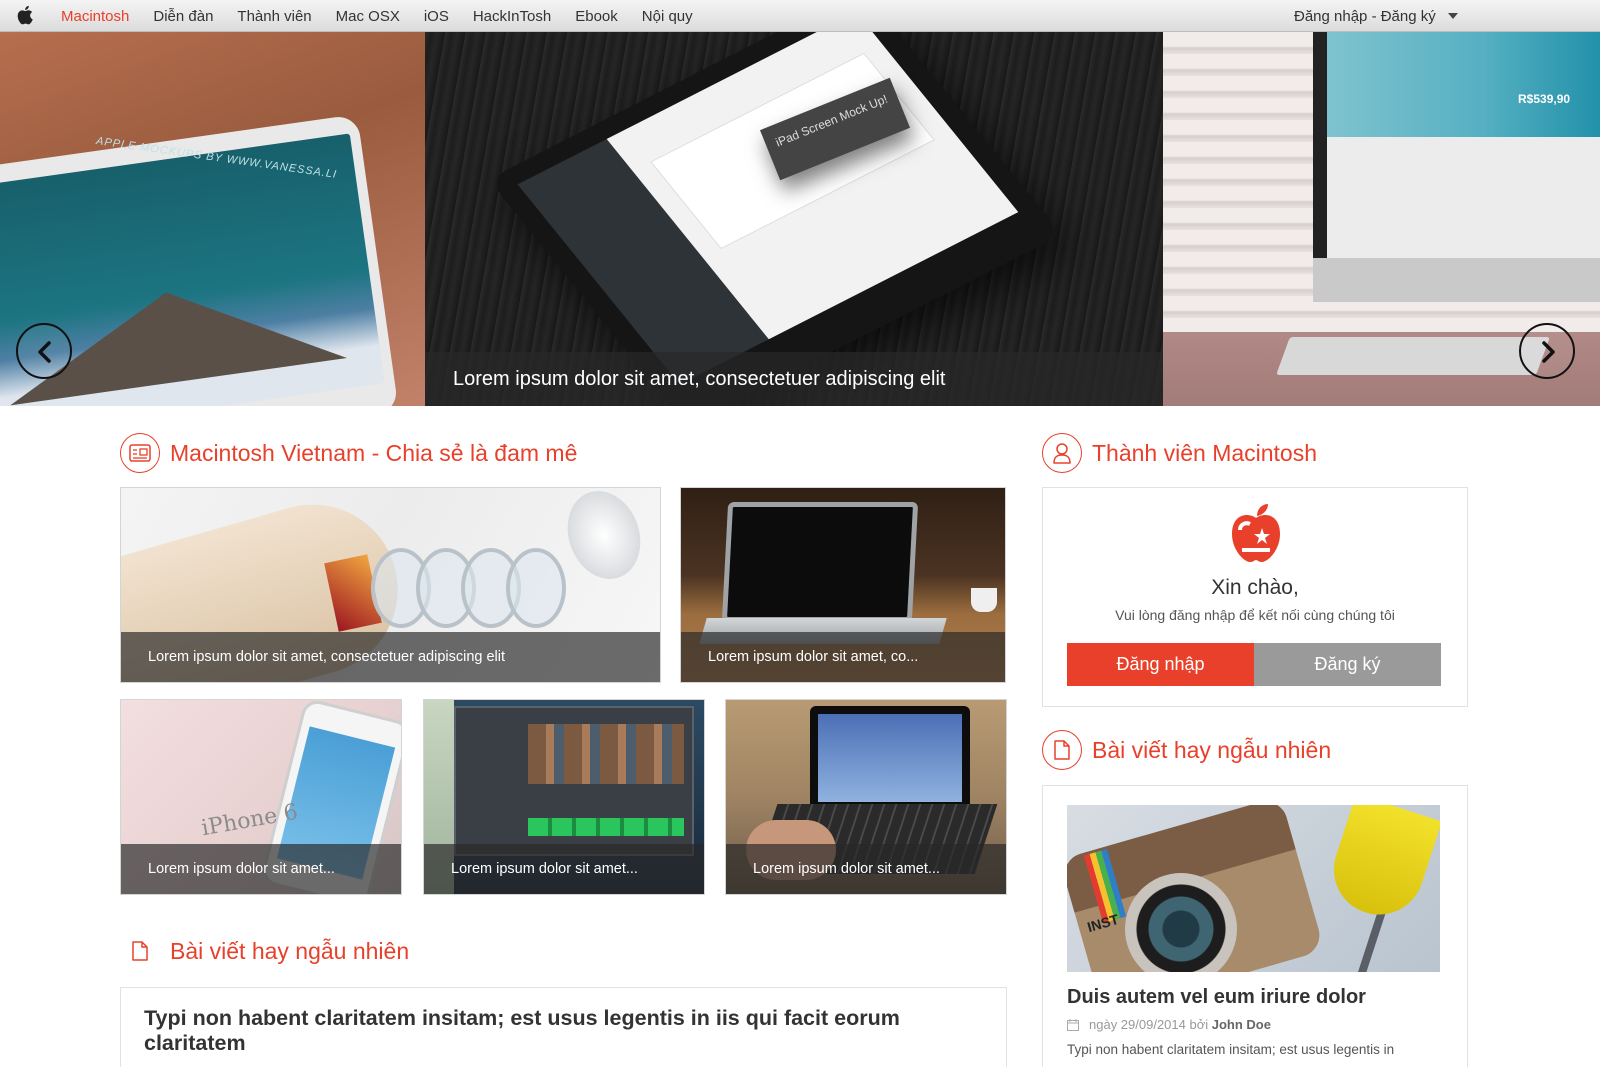  Describe the element at coordinates (1463, 84) in the screenshot. I see `imac-banner` at that location.